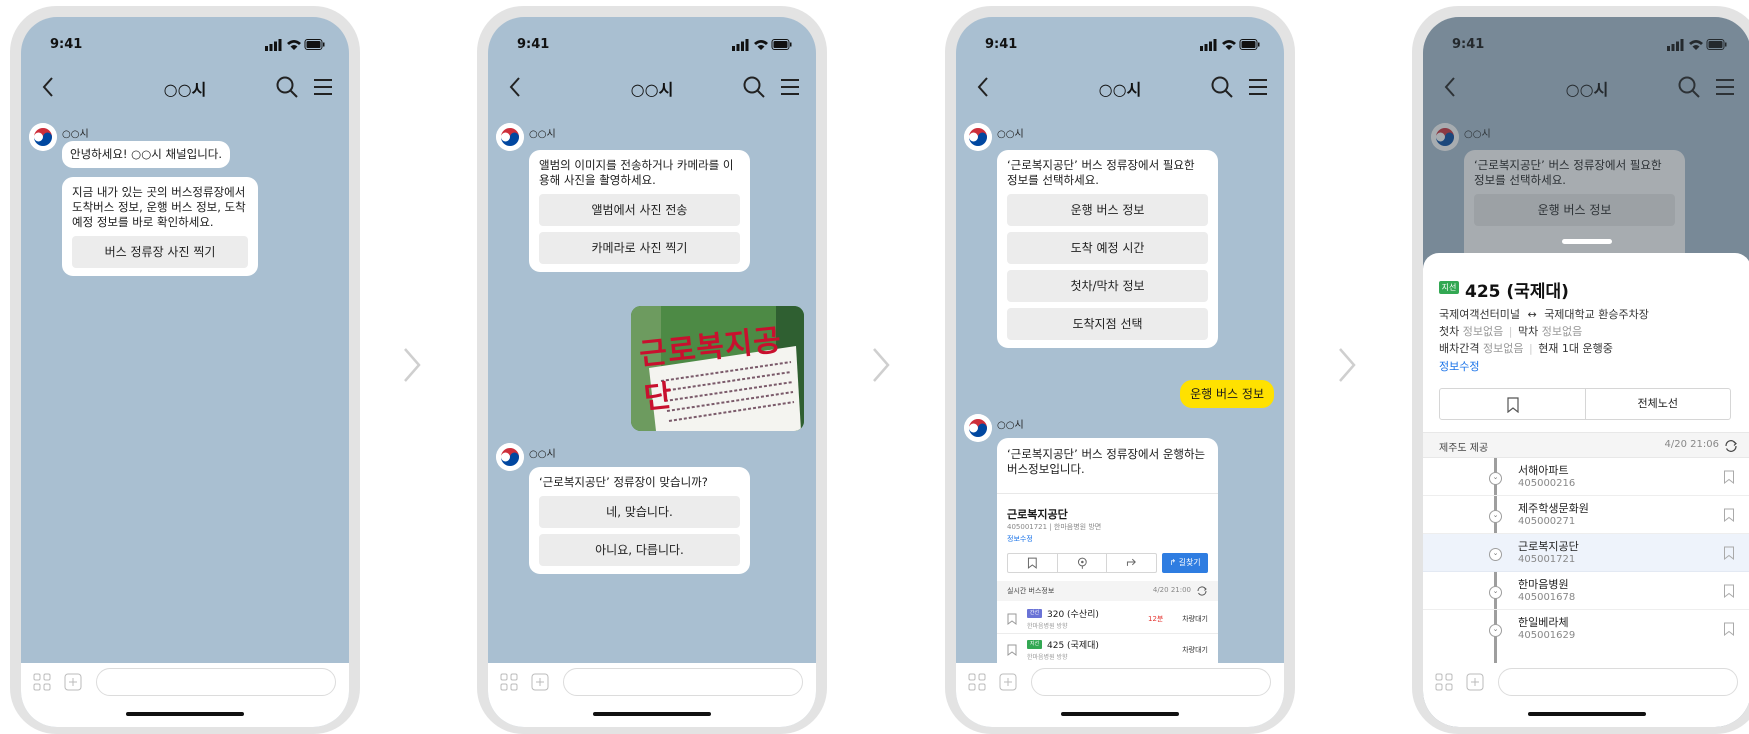  Describe the element at coordinates (1107, 286) in the screenshot. I see `option-first-last-bus-button: 첫차/막차 정보` at that location.